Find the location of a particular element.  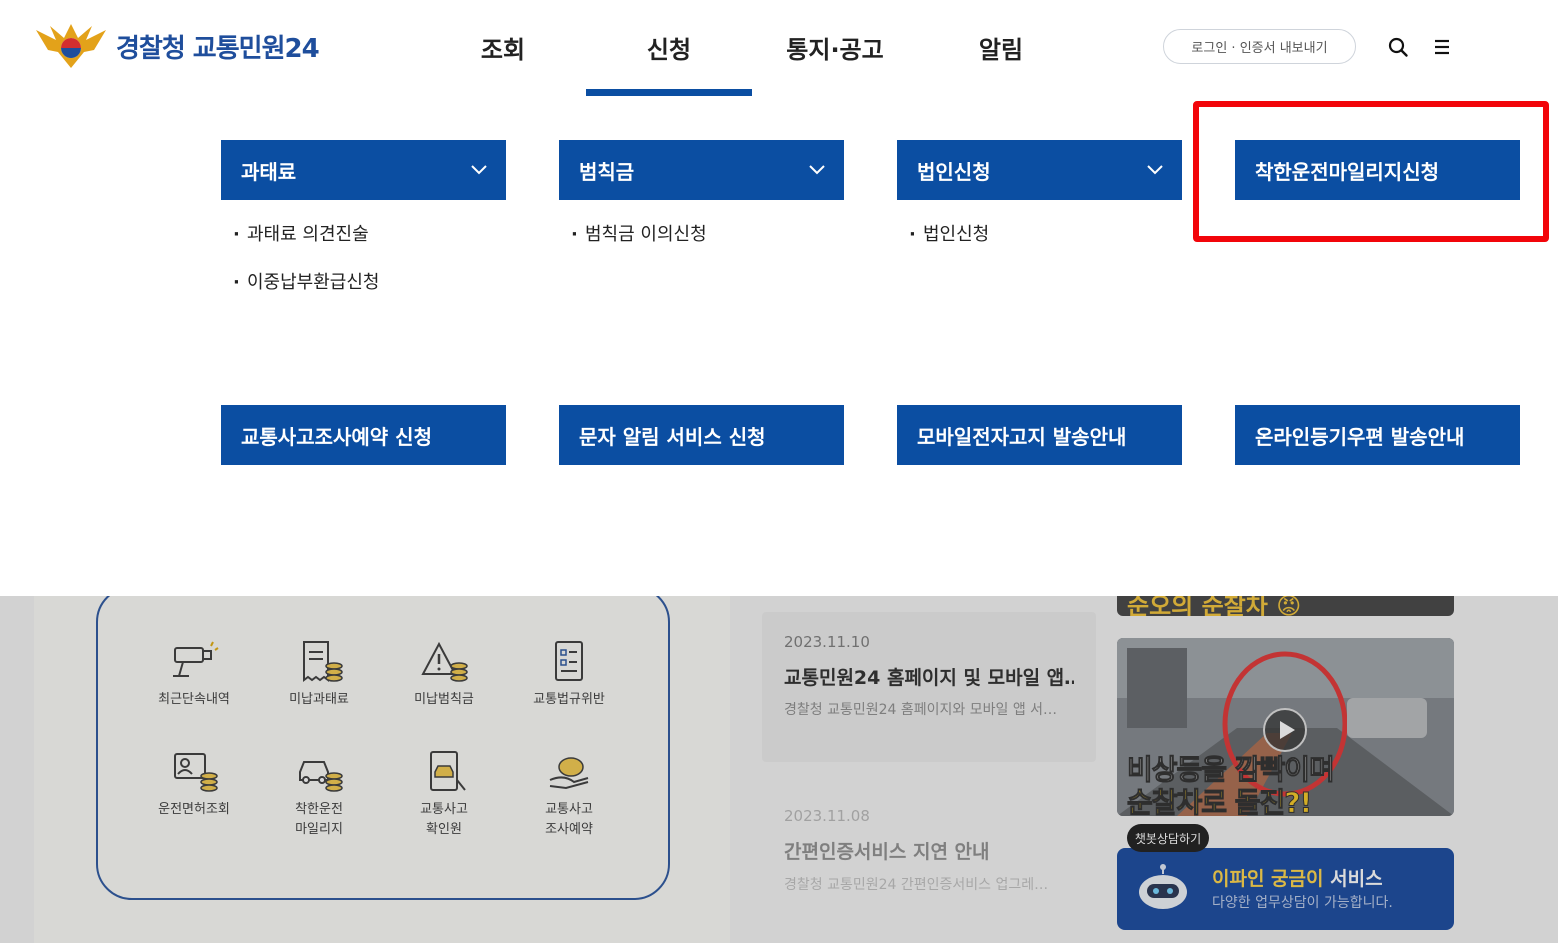

banner-caption: 순오의 순찰차 😡 is located at coordinates (1214, 606).